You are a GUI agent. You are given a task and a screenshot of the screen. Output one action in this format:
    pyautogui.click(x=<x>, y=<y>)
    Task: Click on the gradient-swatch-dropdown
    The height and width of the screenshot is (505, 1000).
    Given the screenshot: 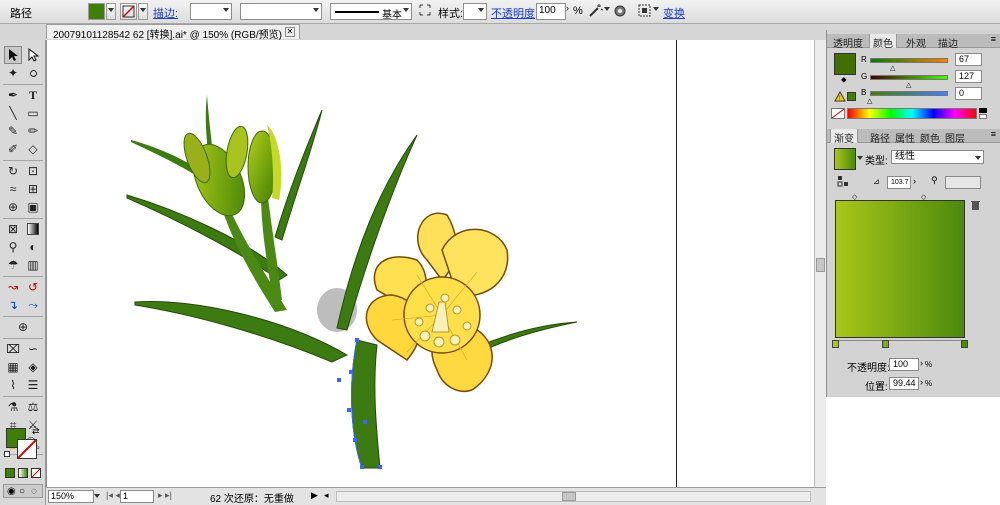 What is the action you would take?
    pyautogui.click(x=860, y=158)
    